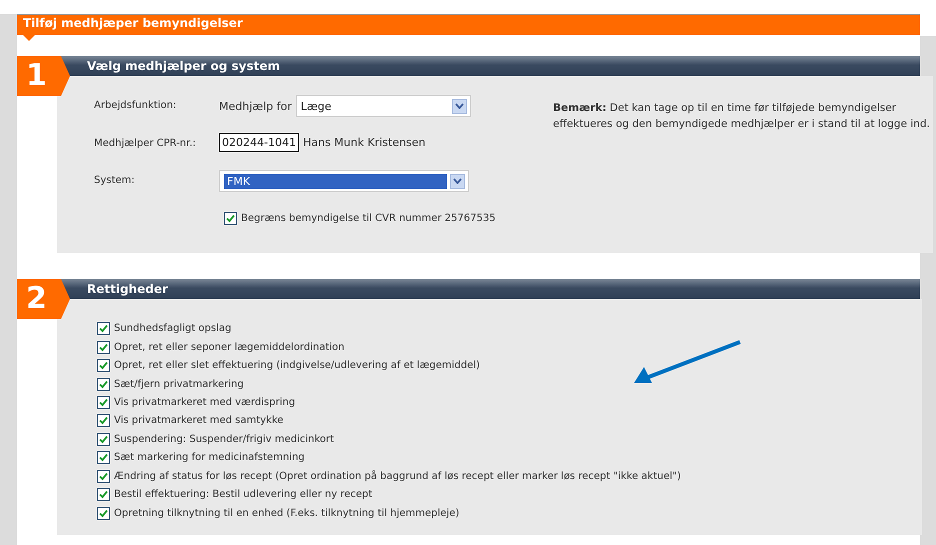 The width and height of the screenshot is (936, 545). What do you see at coordinates (383, 106) in the screenshot?
I see `work-function-dropdown: Læge` at bounding box center [383, 106].